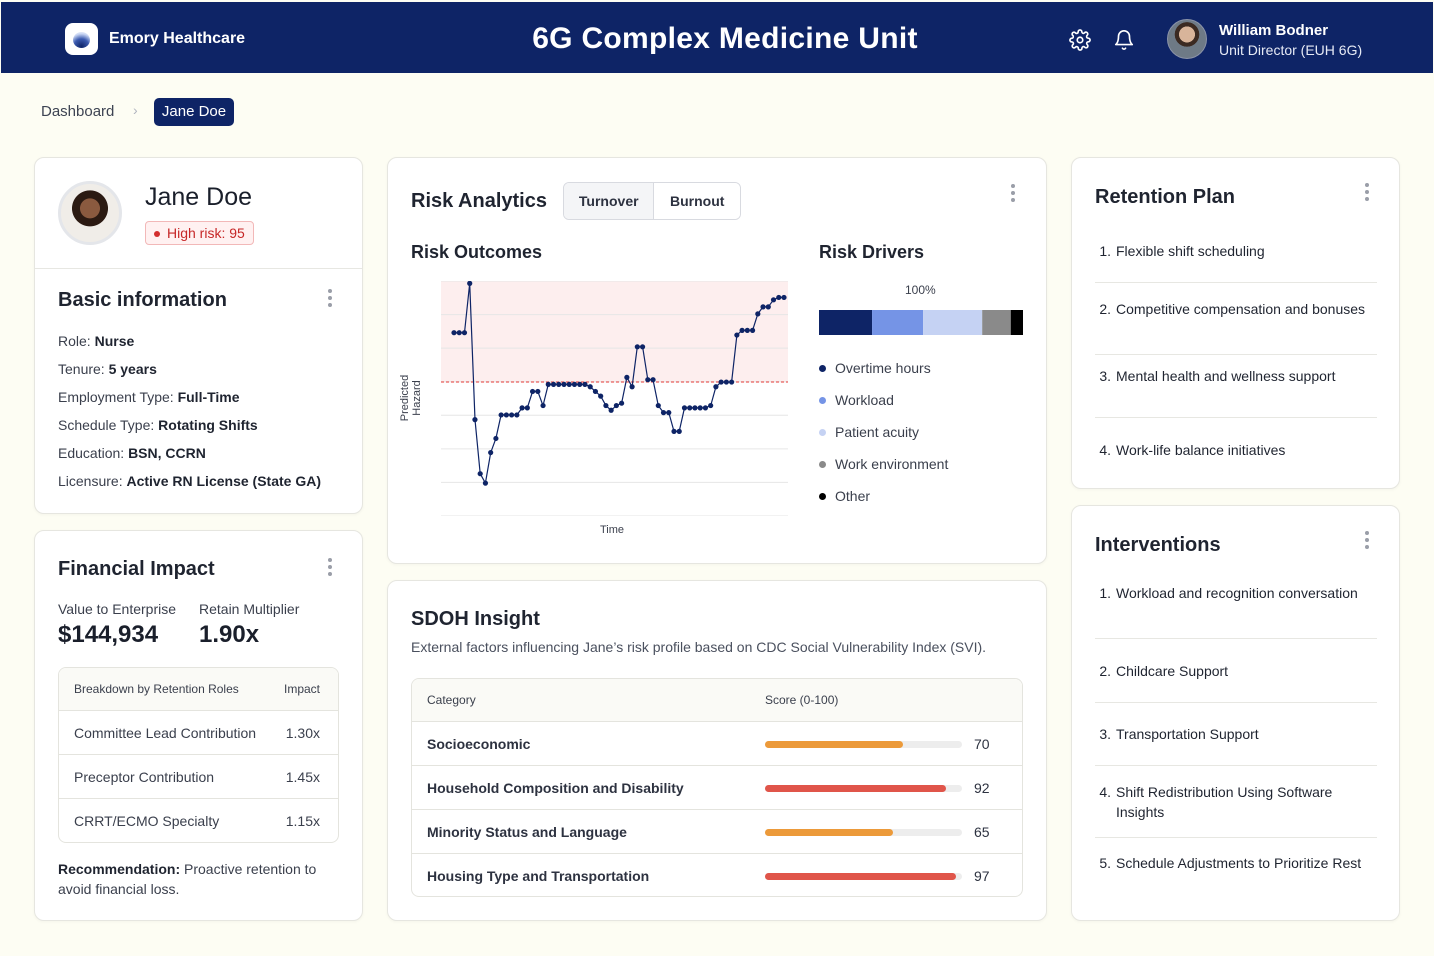 This screenshot has height=956, width=1434. What do you see at coordinates (1367, 541) in the screenshot?
I see `interventions-more-icon` at bounding box center [1367, 541].